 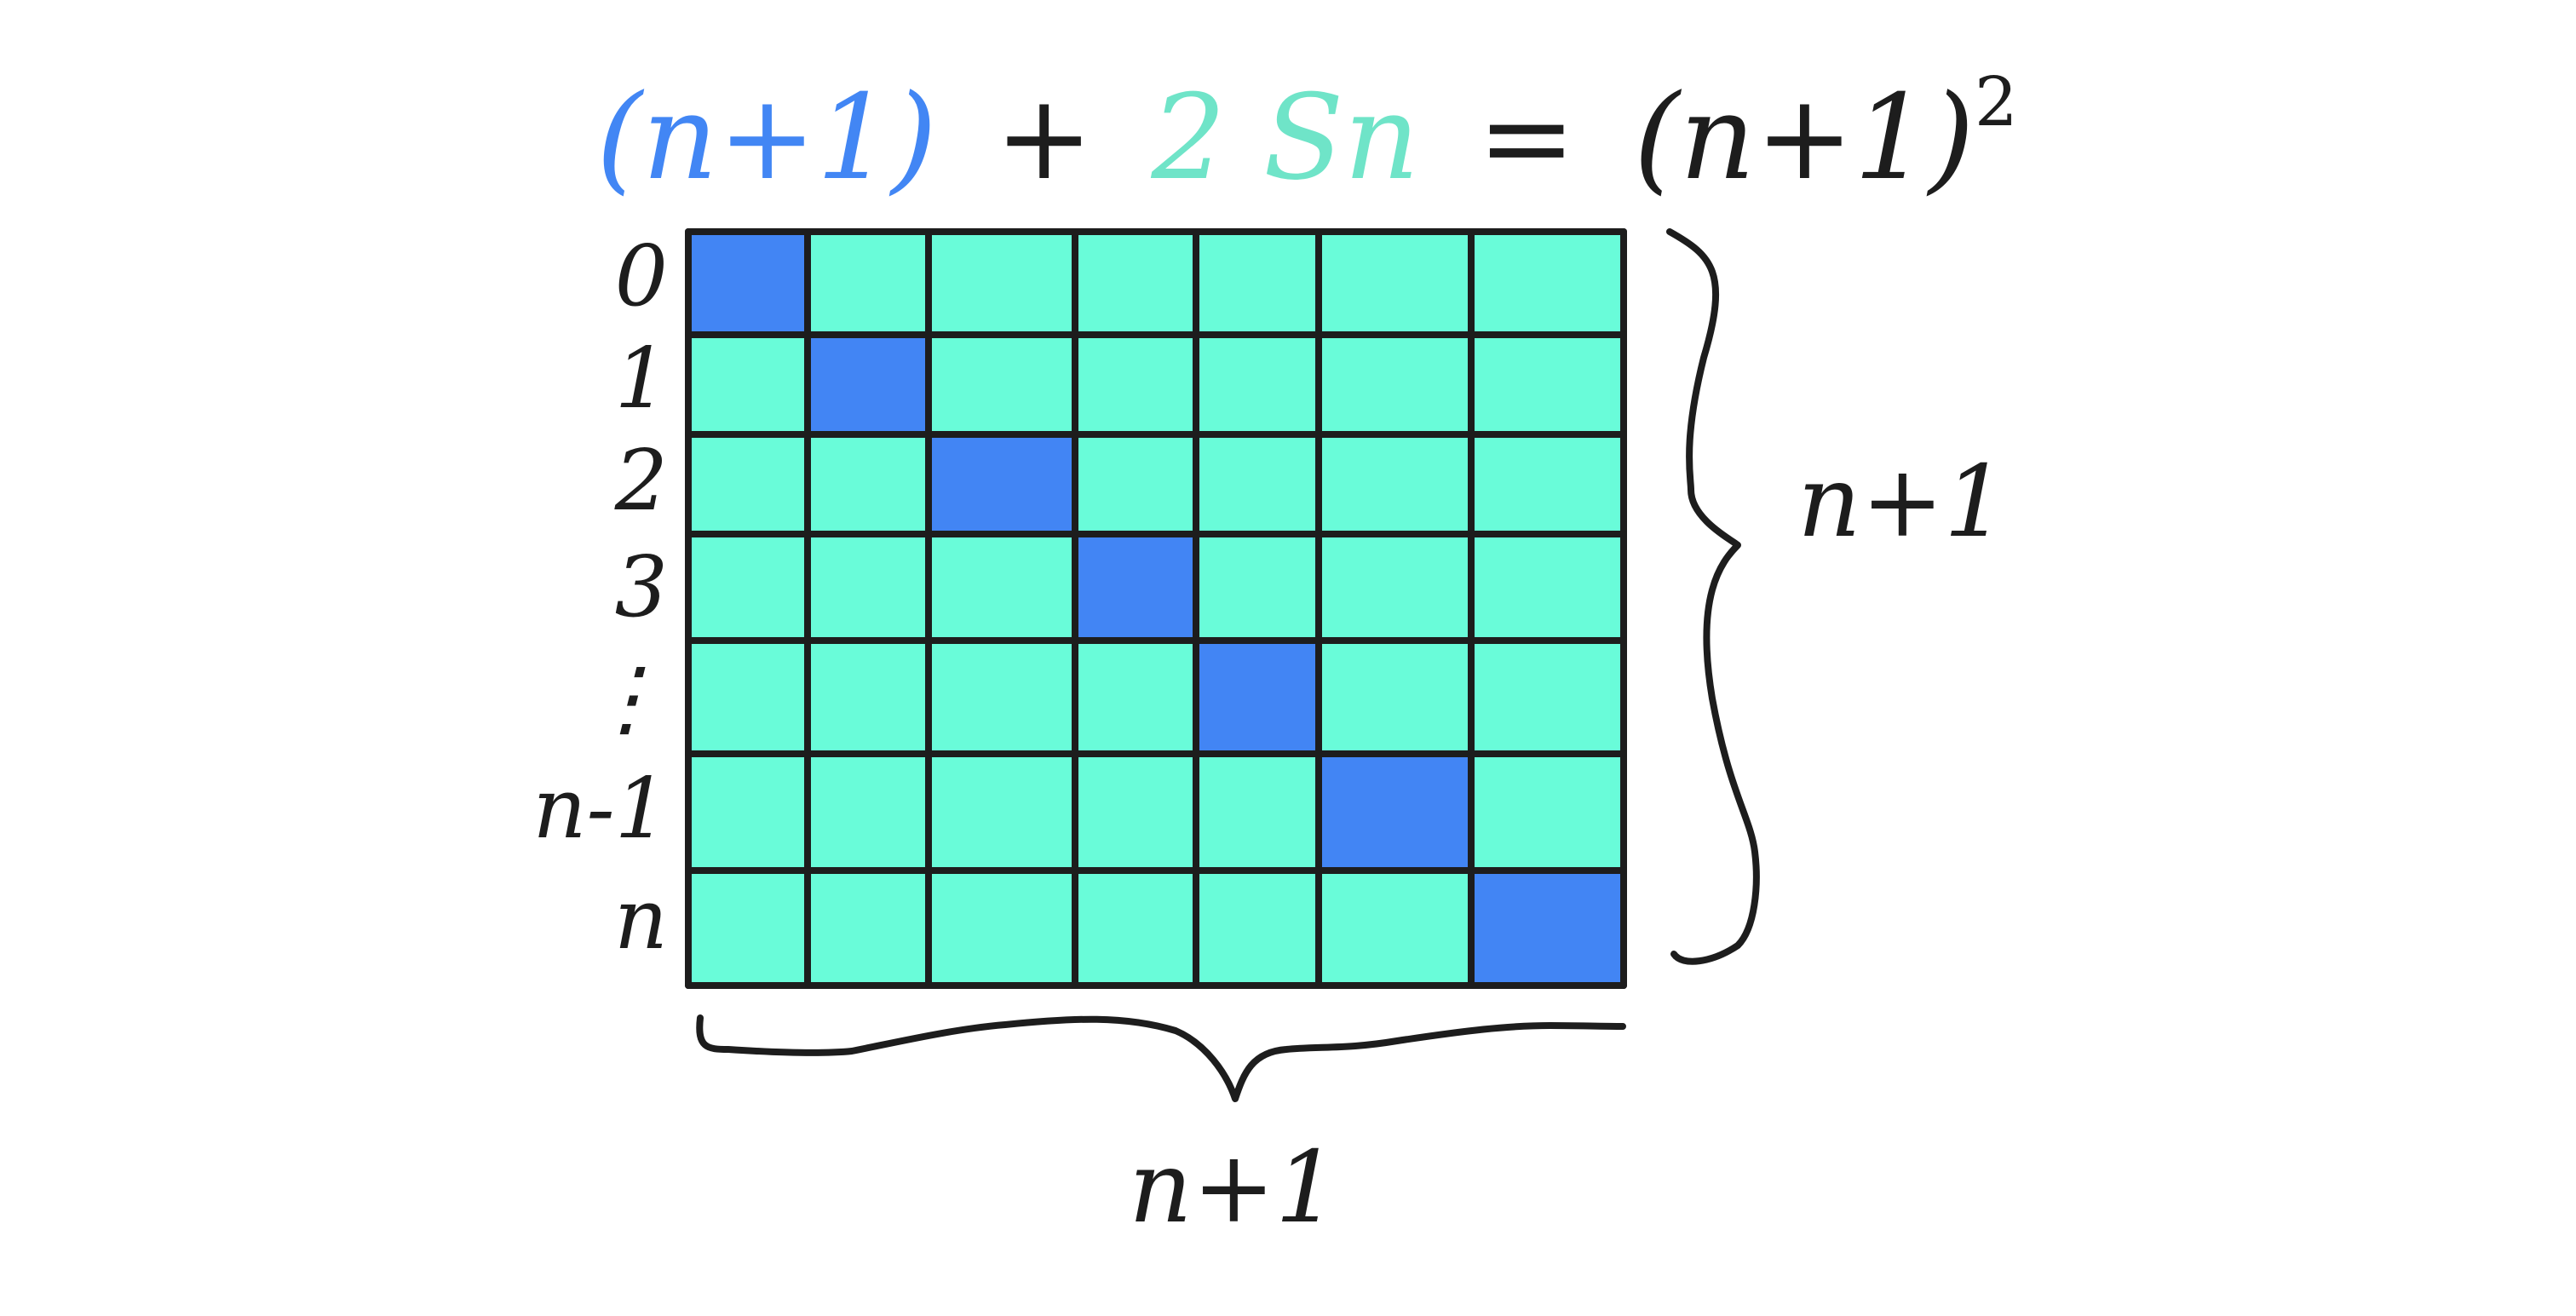 What do you see at coordinates (1713, 596) in the screenshot?
I see `right-brace` at bounding box center [1713, 596].